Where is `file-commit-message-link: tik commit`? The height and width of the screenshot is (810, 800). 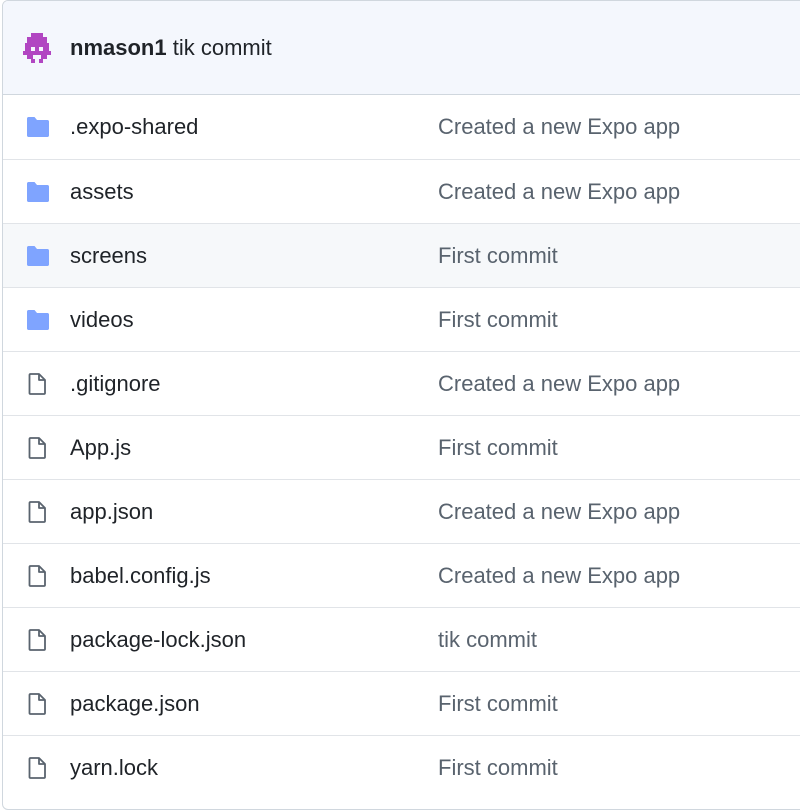 file-commit-message-link: tik commit is located at coordinates (487, 640).